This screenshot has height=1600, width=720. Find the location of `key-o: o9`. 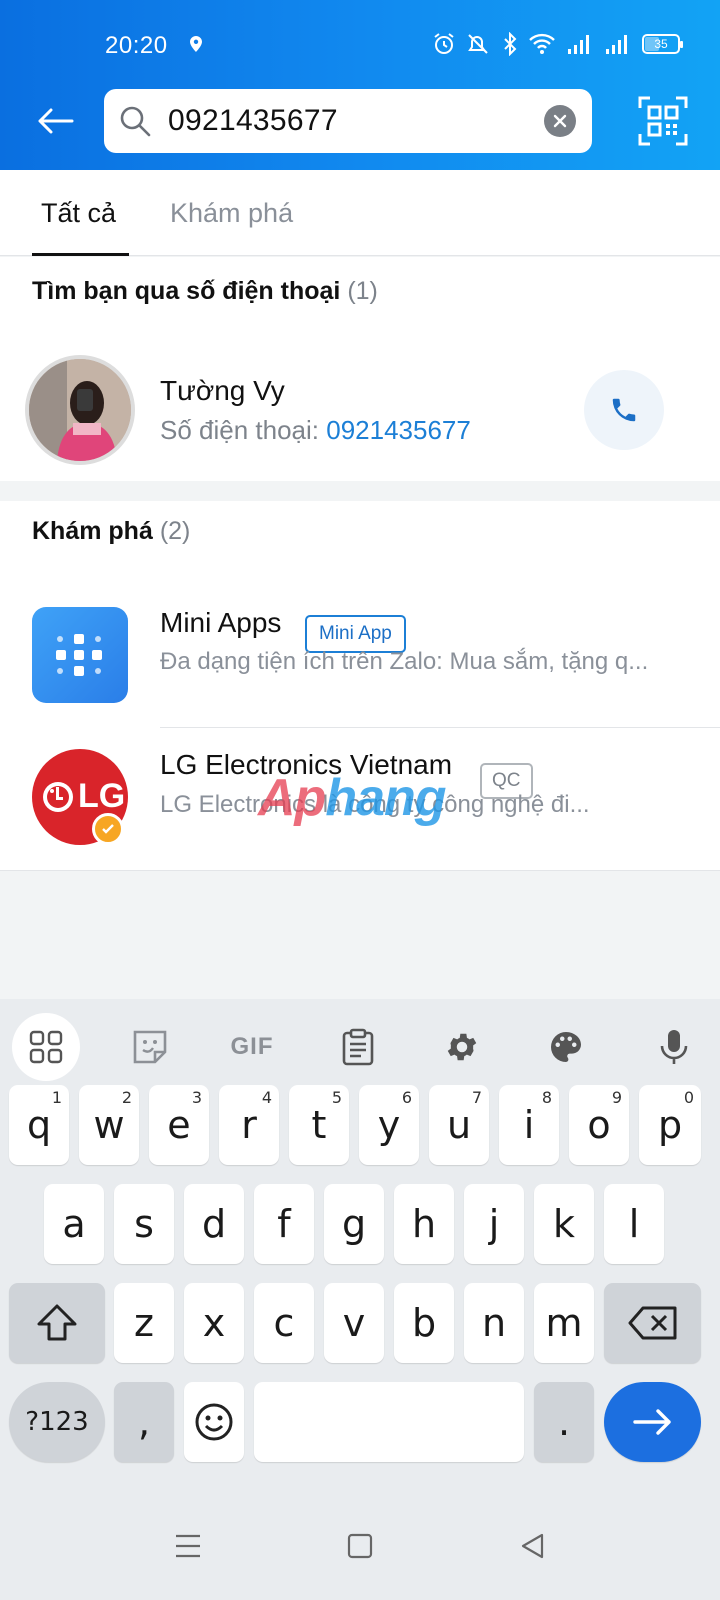

key-o: o9 is located at coordinates (599, 1125).